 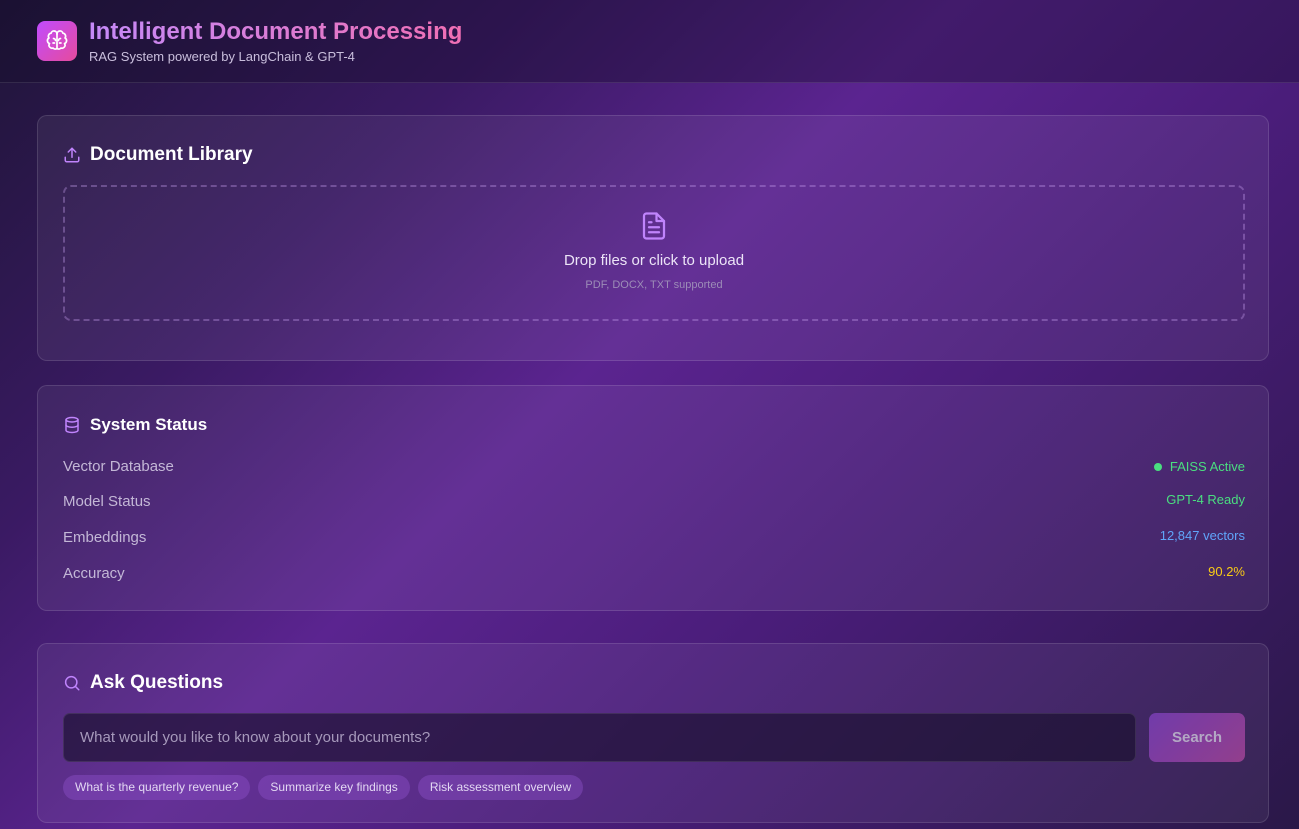 I want to click on status-label: Vector Database, so click(x=118, y=466).